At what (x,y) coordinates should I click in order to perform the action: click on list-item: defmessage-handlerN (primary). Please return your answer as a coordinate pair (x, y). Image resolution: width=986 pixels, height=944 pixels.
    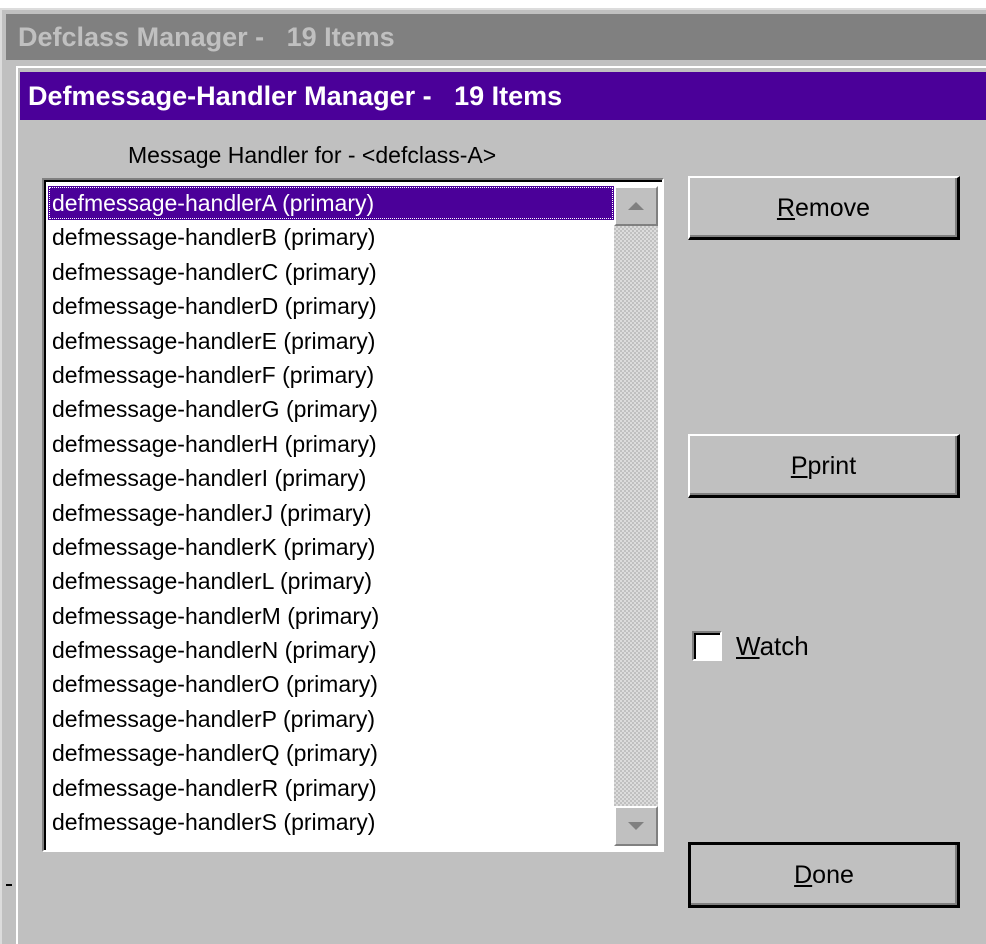
    Looking at the image, I should click on (331, 650).